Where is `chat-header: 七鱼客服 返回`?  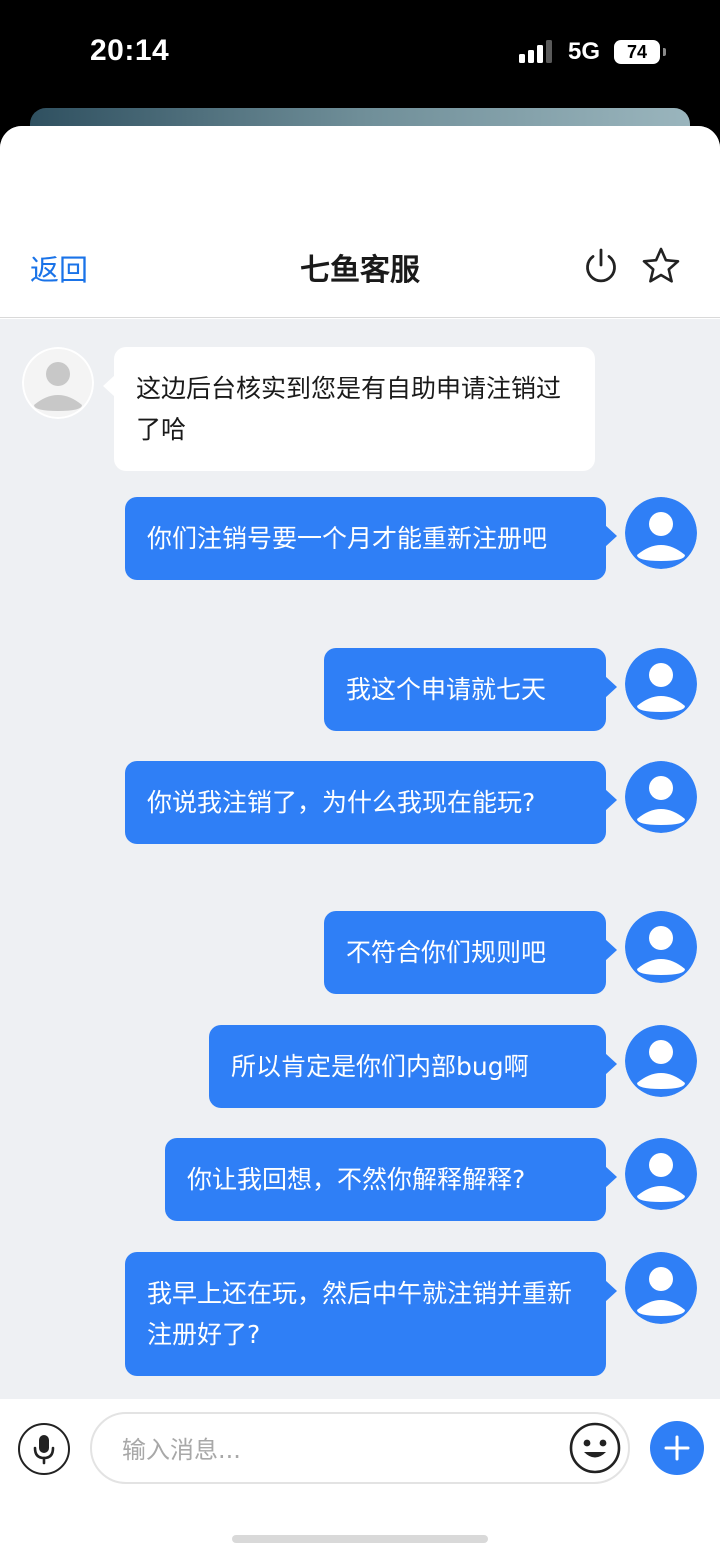
chat-header: 七鱼客服 返回 is located at coordinates (360, 222).